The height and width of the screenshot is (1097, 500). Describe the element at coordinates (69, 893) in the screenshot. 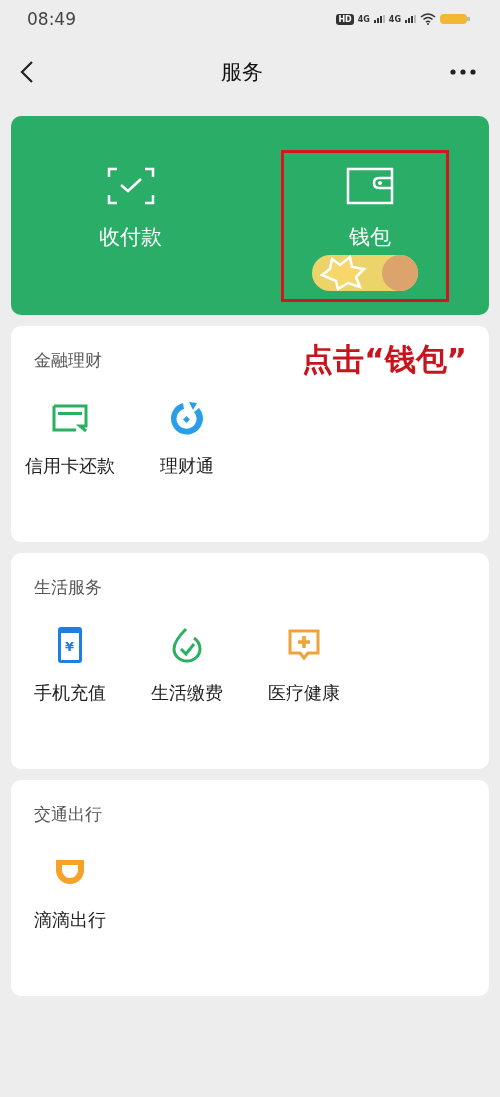

I see `service-item: 滴滴出行` at that location.